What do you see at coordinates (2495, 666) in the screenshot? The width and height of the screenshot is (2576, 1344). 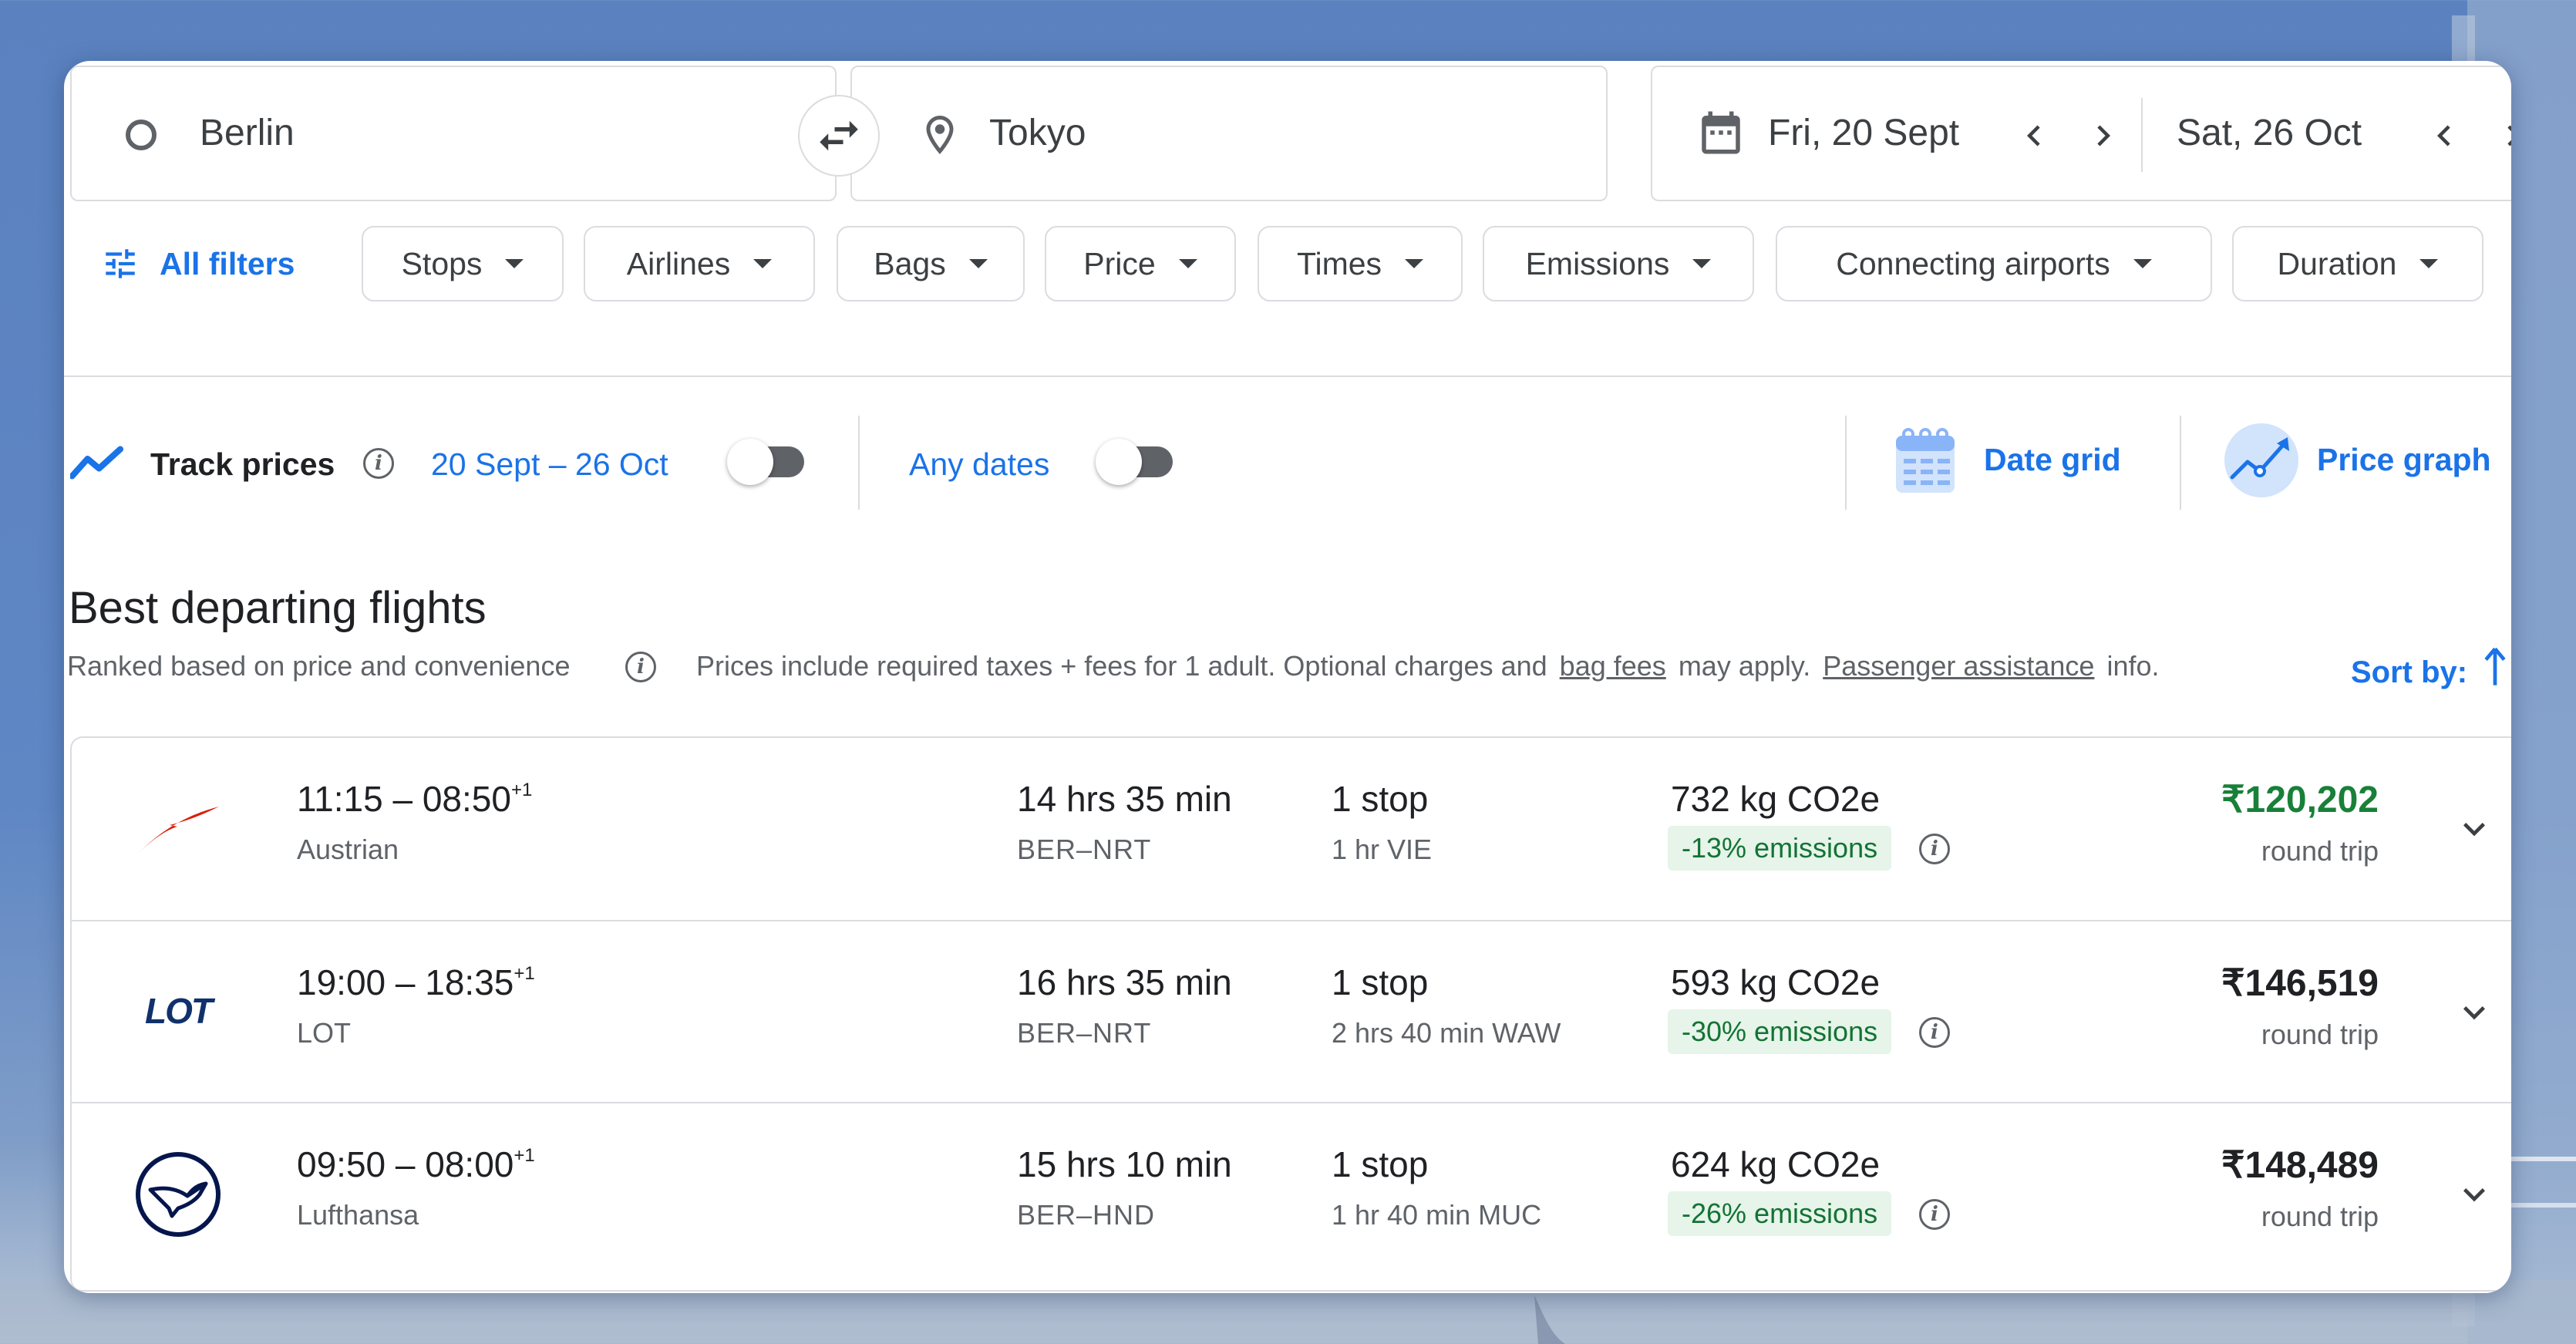 I see `sort-arrow-icon` at bounding box center [2495, 666].